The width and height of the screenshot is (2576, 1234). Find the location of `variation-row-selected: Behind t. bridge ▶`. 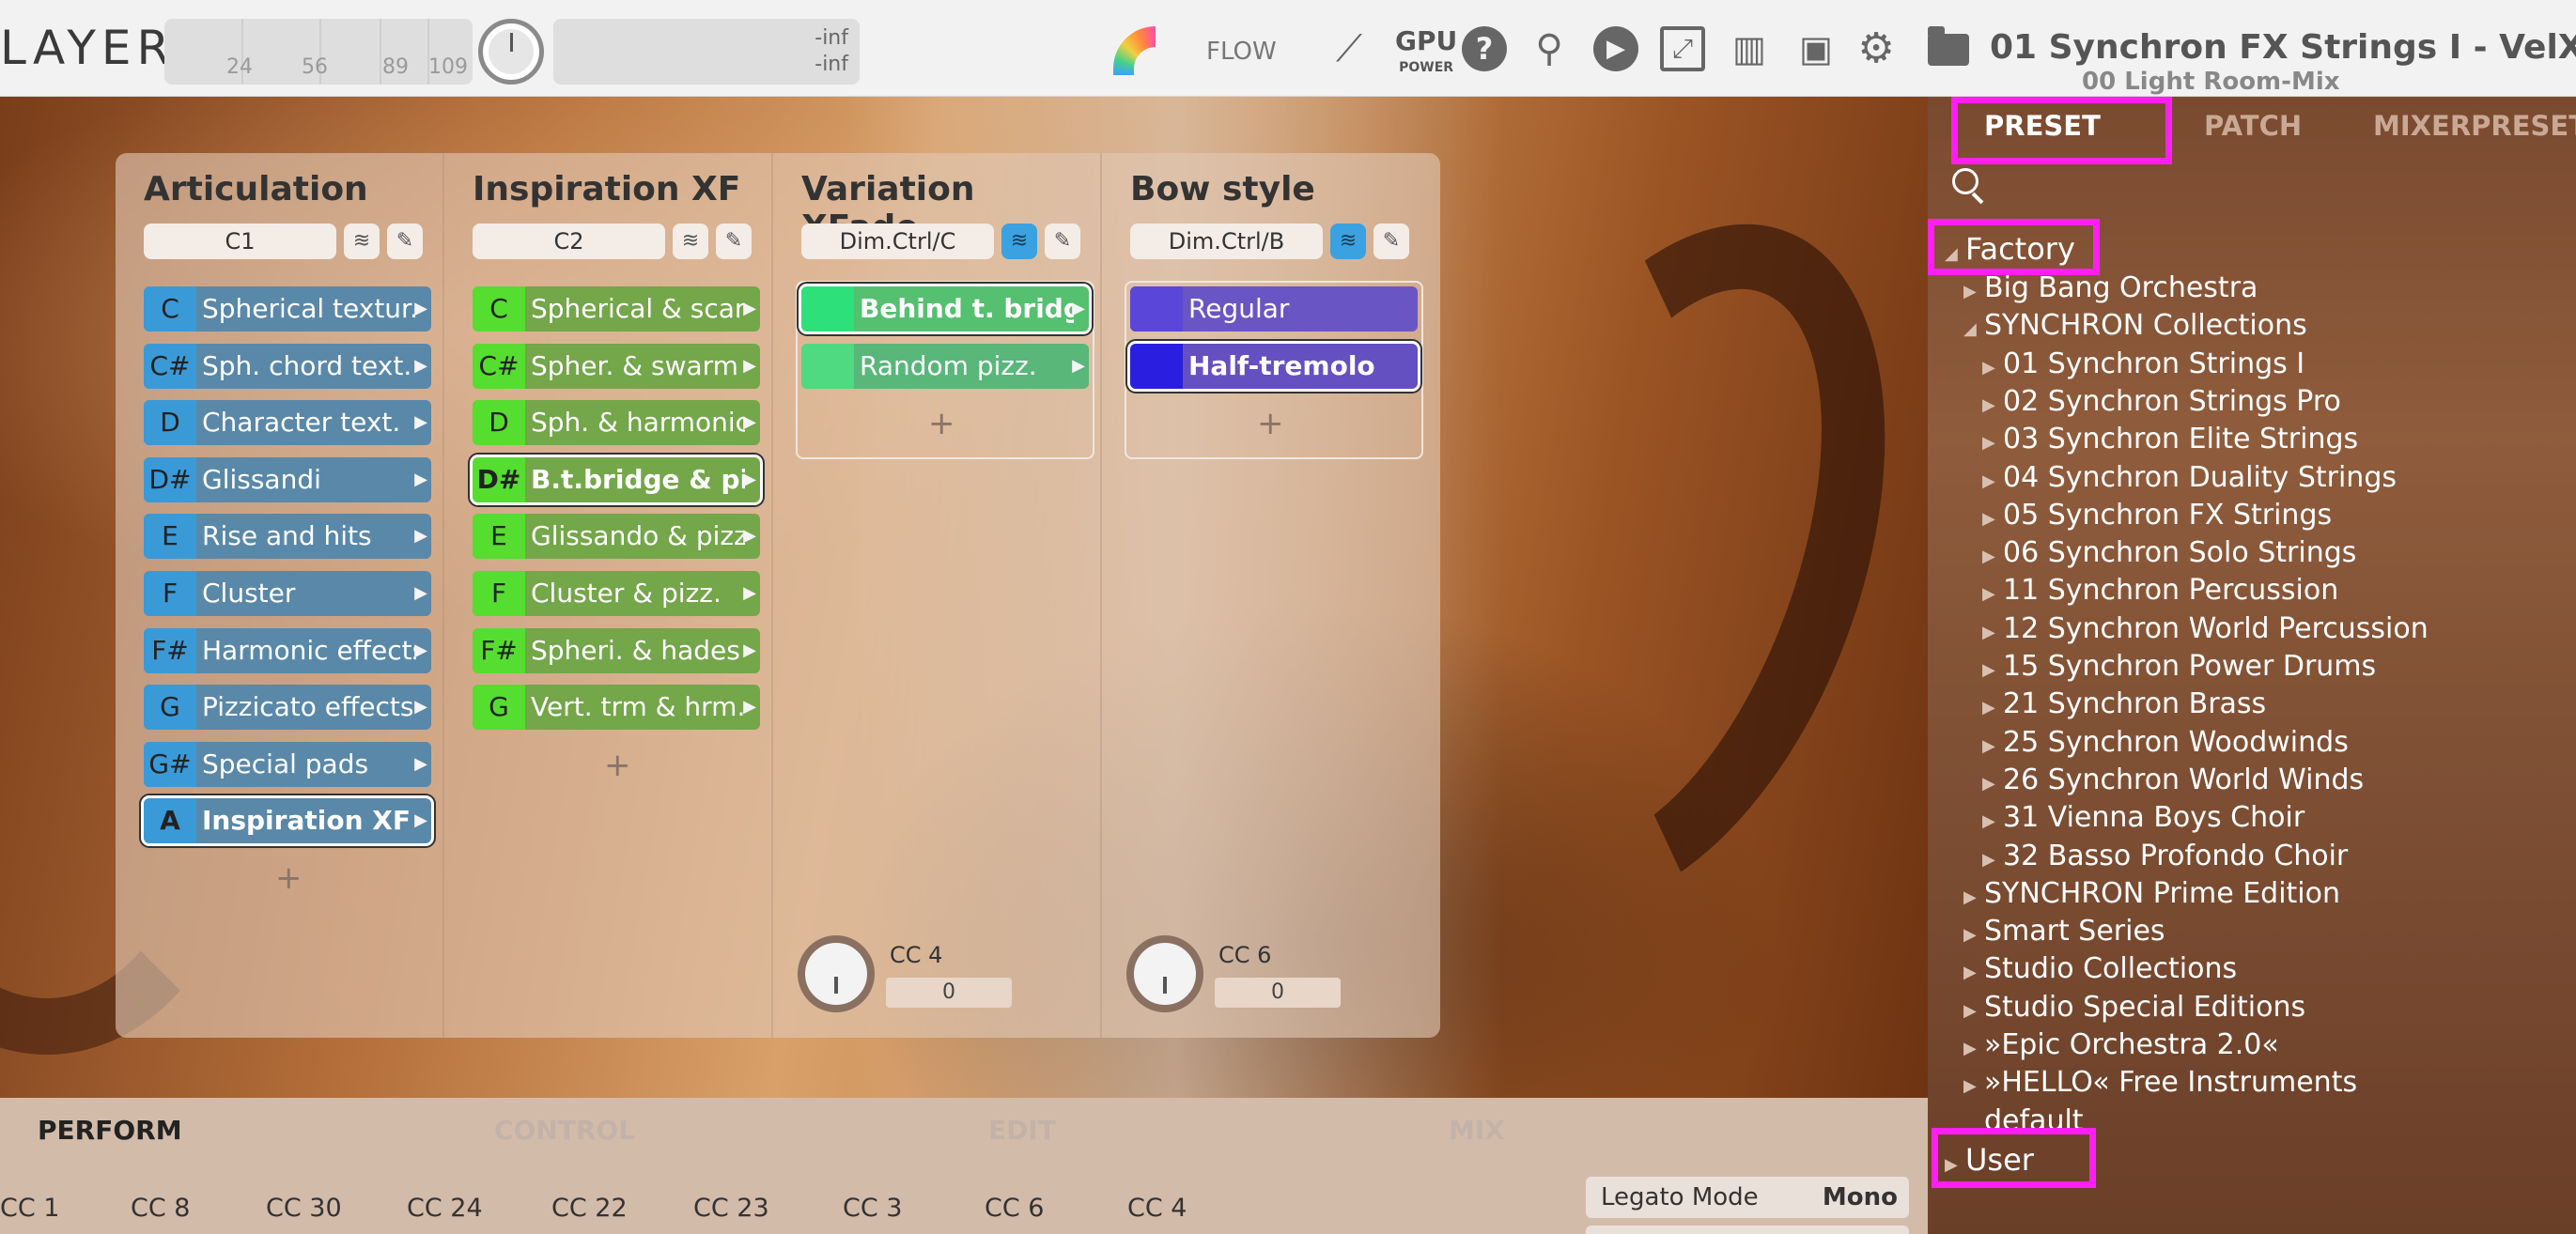

variation-row-selected: Behind t. bridge ▶ is located at coordinates (945, 309).